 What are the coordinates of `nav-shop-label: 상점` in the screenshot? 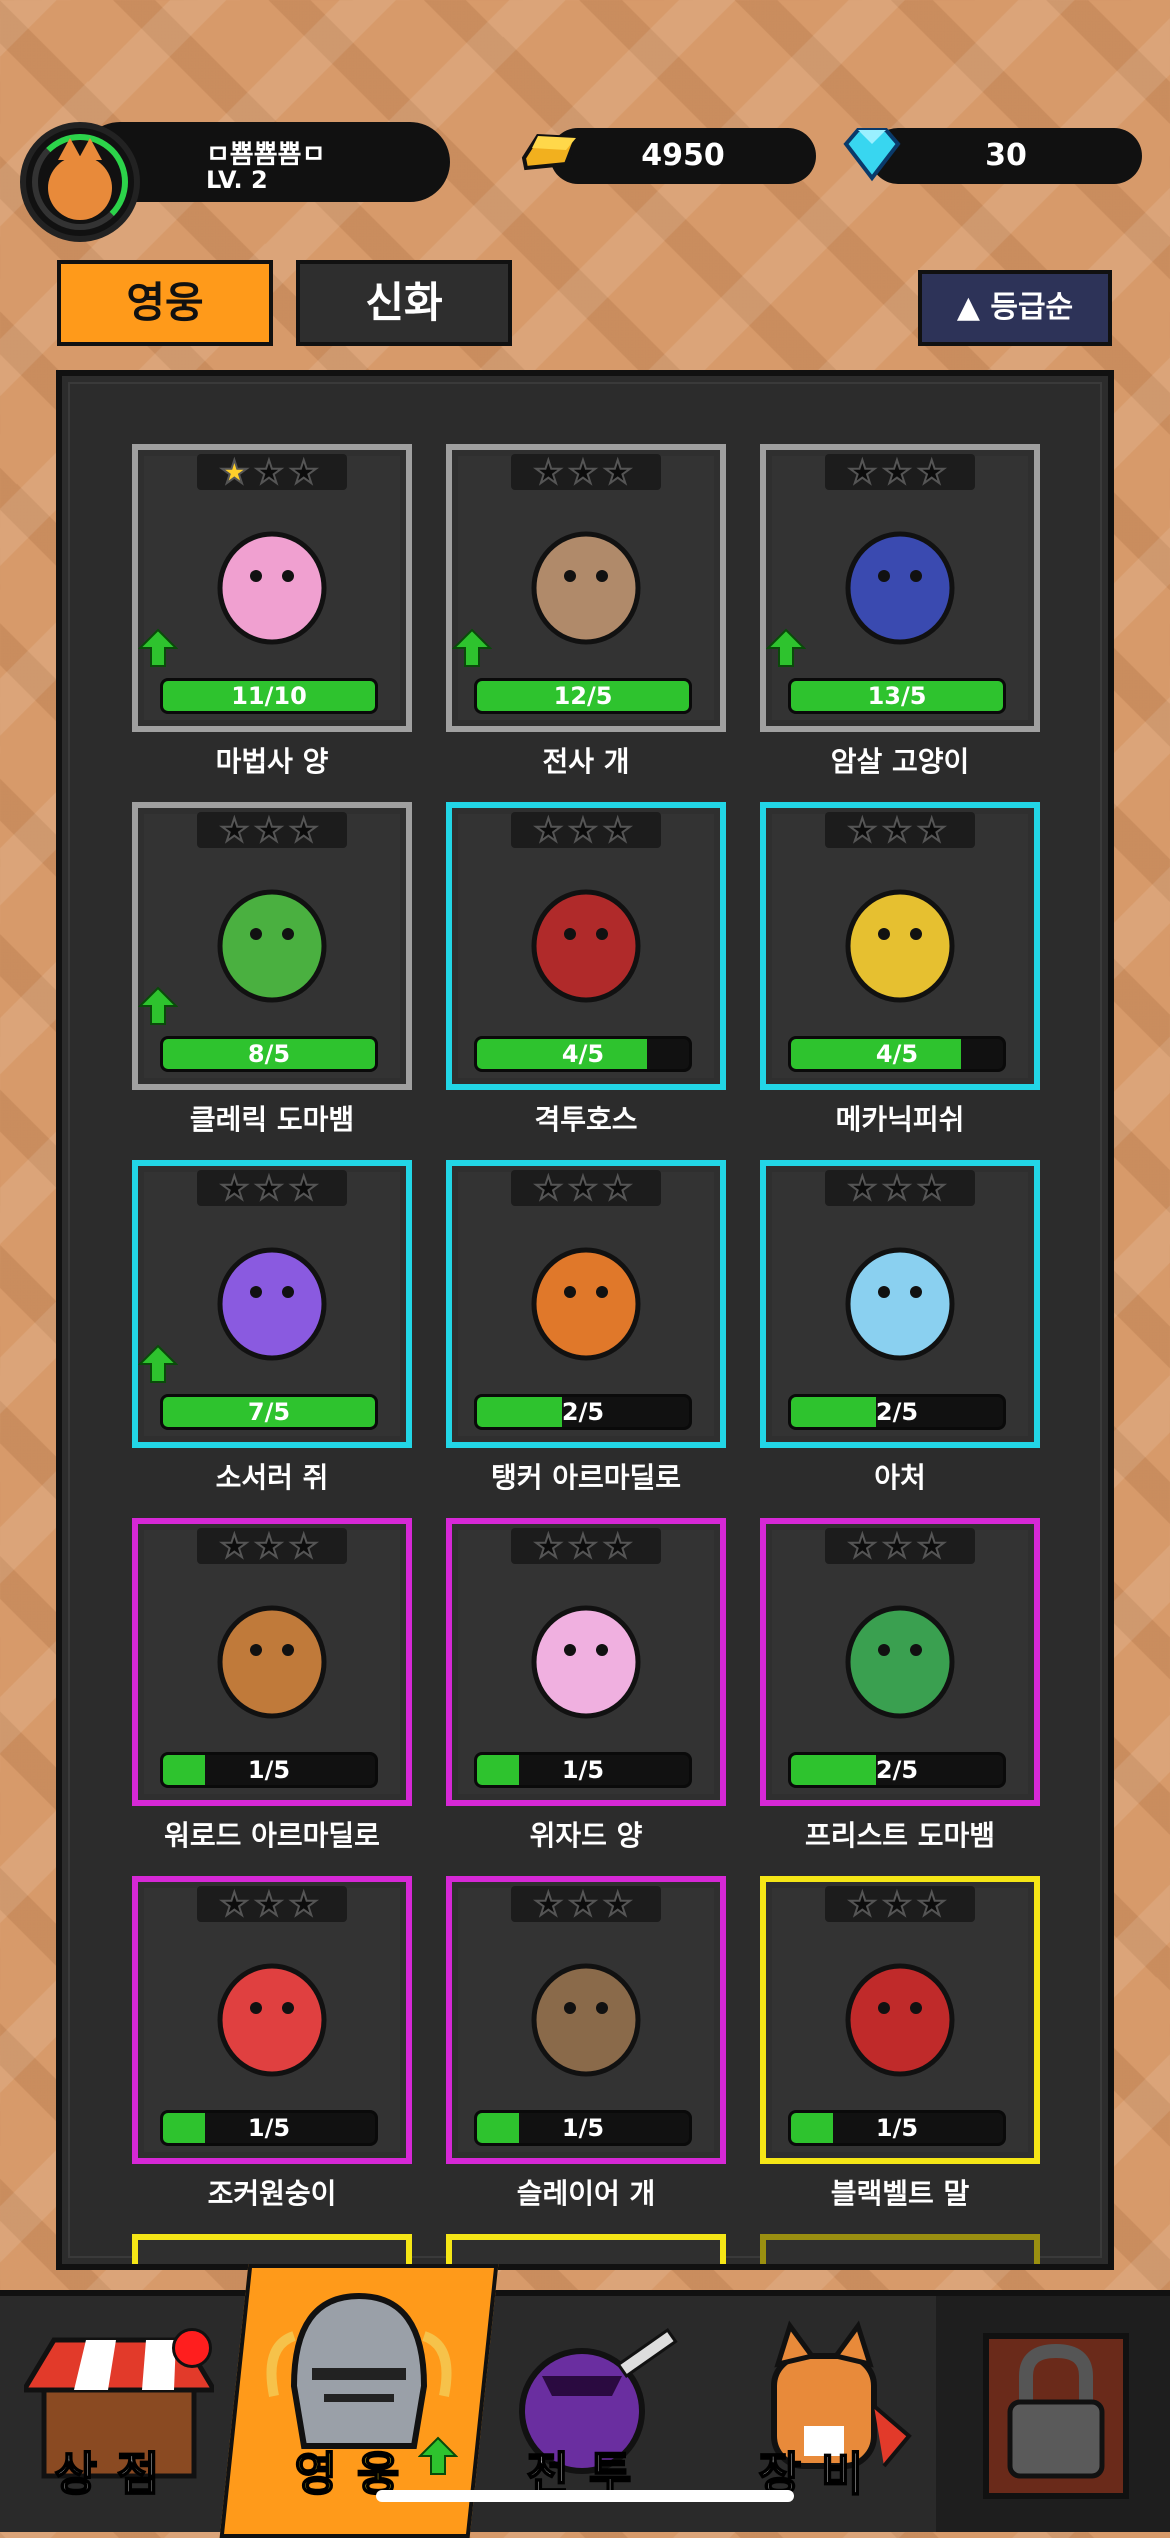 It's located at (117, 2474).